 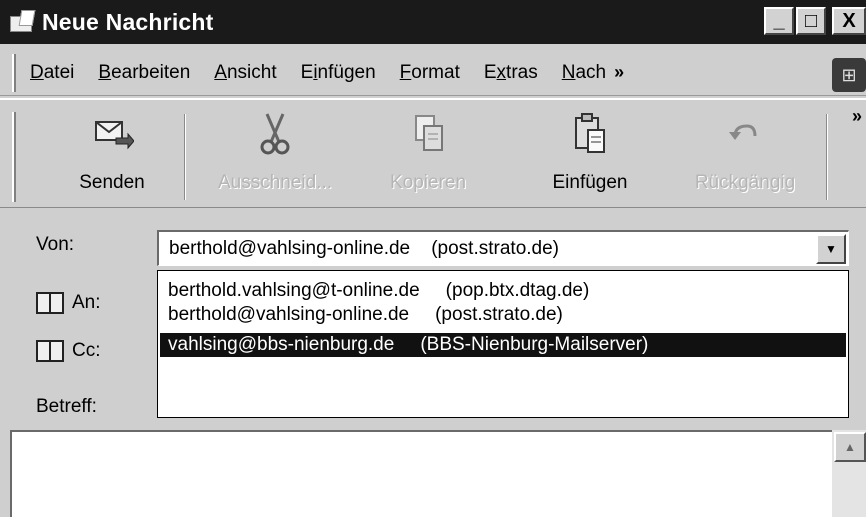 What do you see at coordinates (428, 134) in the screenshot?
I see `copy-icon` at bounding box center [428, 134].